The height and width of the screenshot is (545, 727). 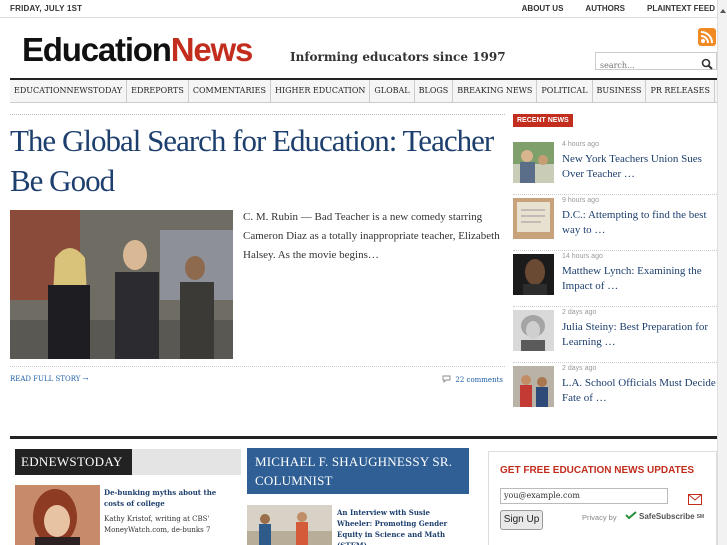 What do you see at coordinates (599, 517) in the screenshot?
I see `privacy-label: Privacy by` at bounding box center [599, 517].